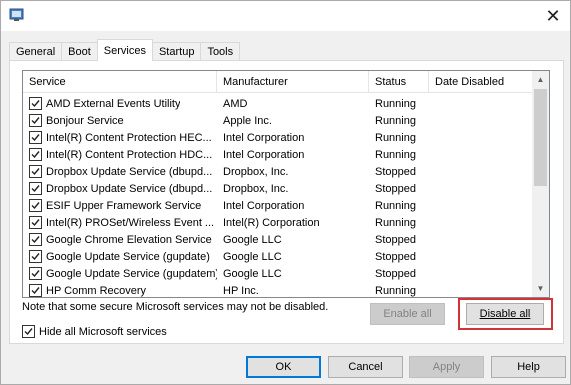 The image size is (571, 385). I want to click on tab-label: General, so click(36, 52).